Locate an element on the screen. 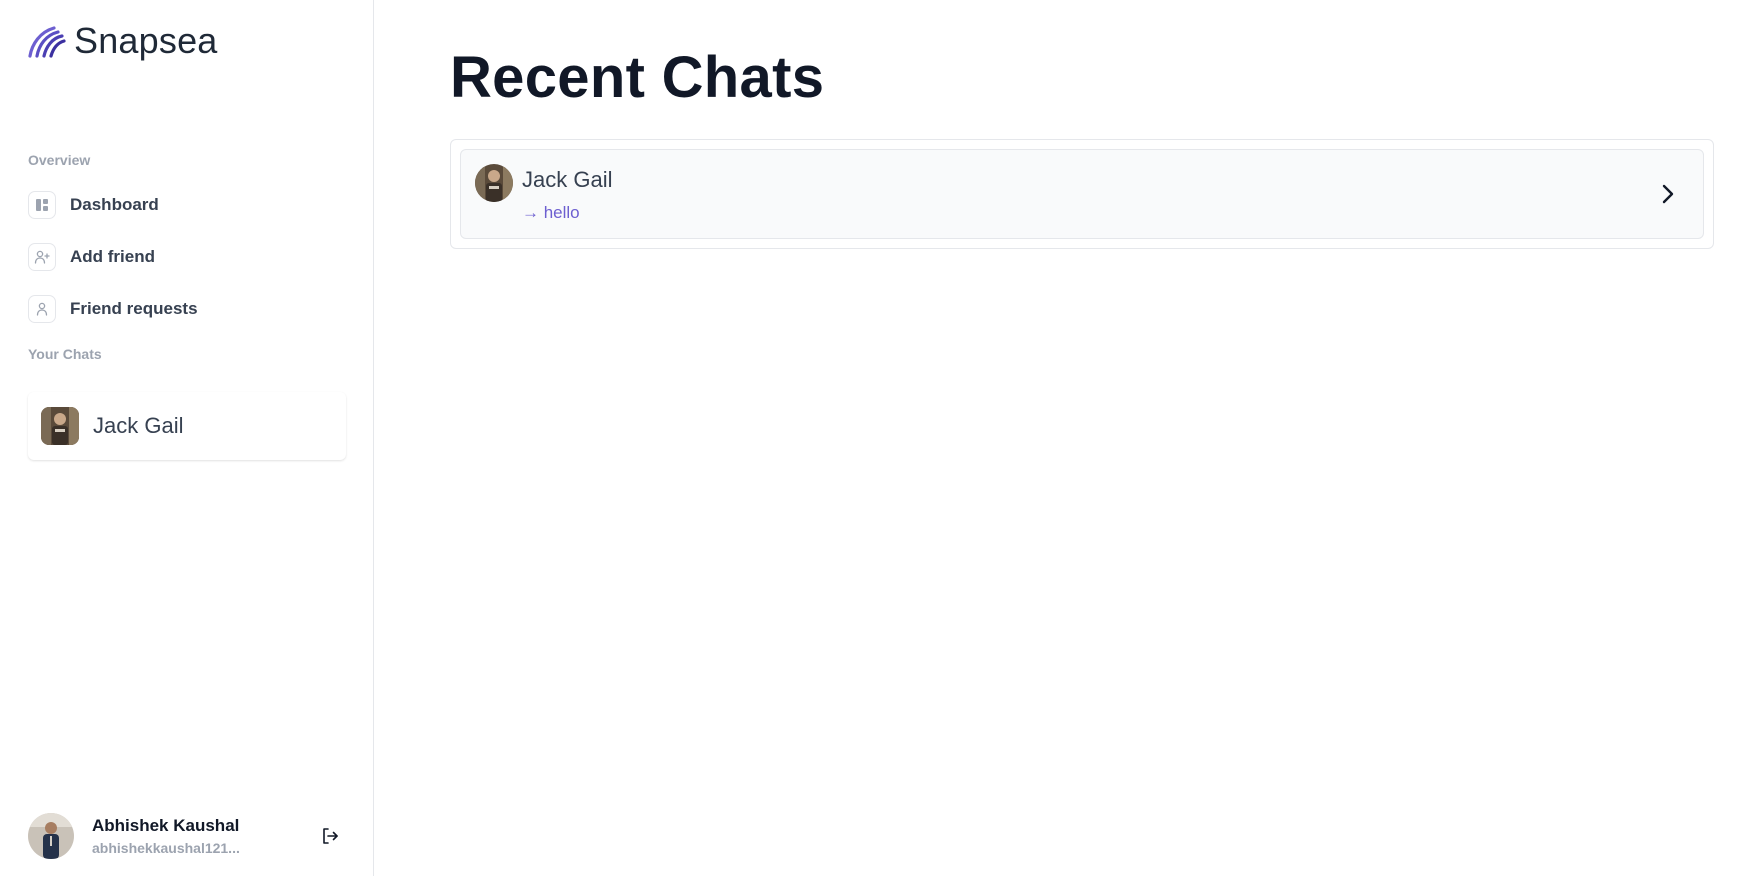 This screenshot has height=876, width=1763. recent-chats-list: Jack Gail → hello is located at coordinates (1082, 194).